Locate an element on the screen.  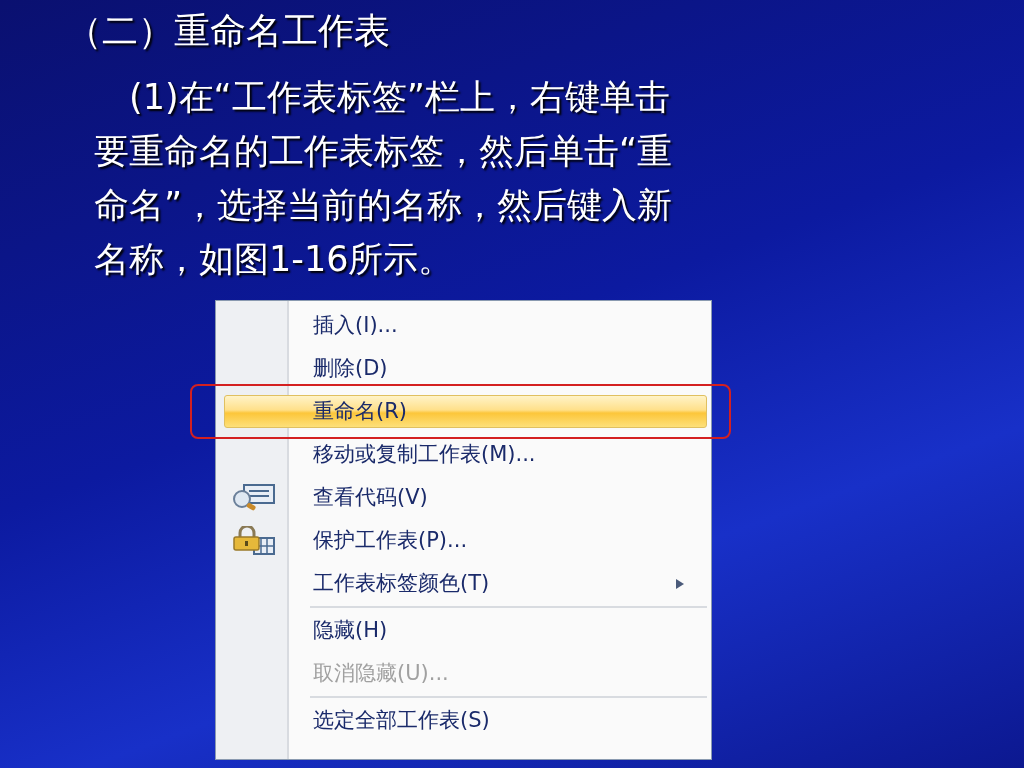
menu-item: 查看代码(V) is located at coordinates (370, 497).